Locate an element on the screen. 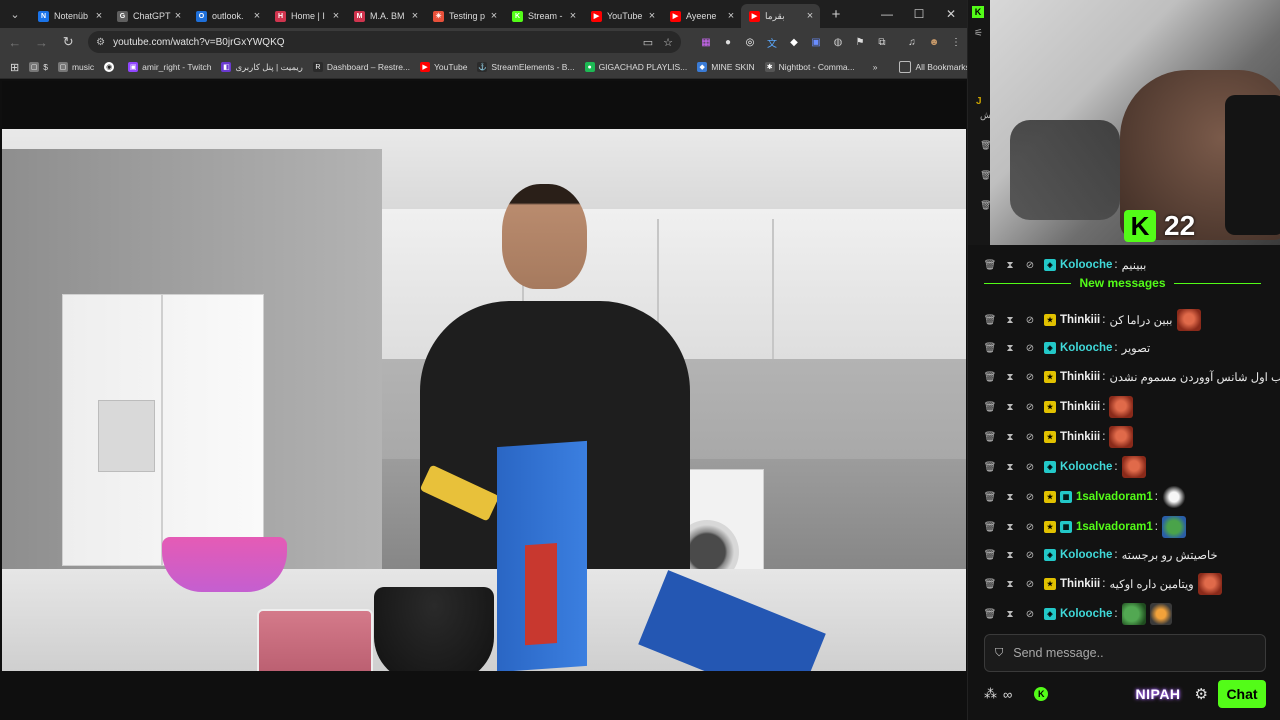 The image size is (1280, 720). bookmark-item: ▣ amir_right - Twitch is located at coordinates (169, 67).